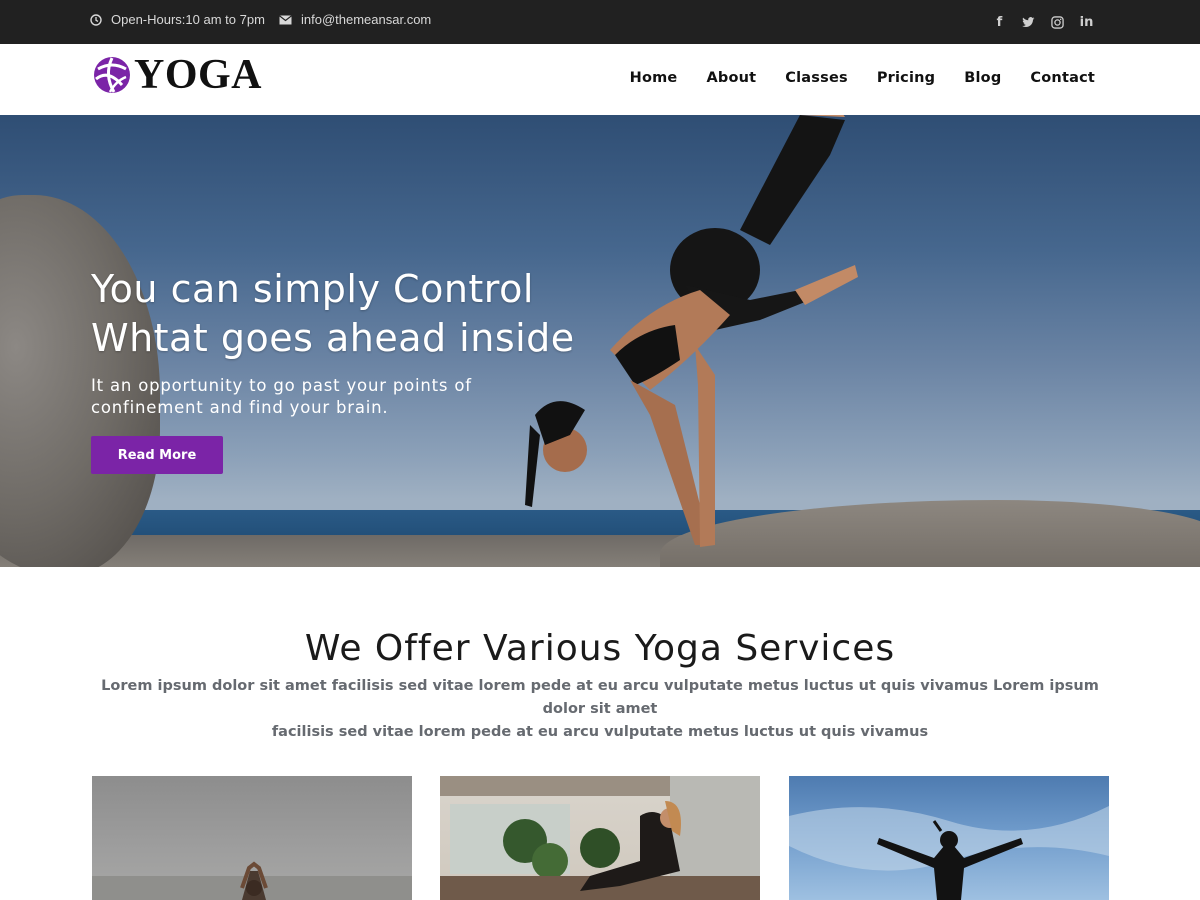  I want to click on nav-item-home: Home, so click(654, 78).